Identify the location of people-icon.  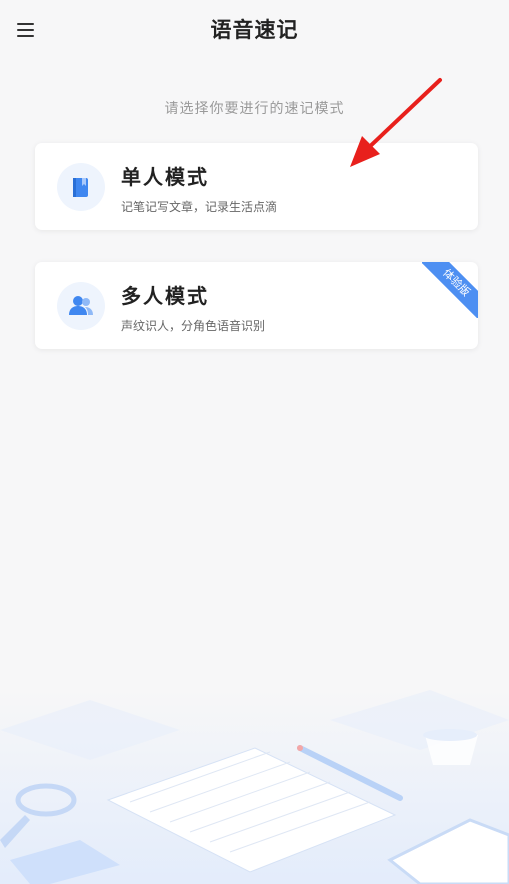
(81, 306).